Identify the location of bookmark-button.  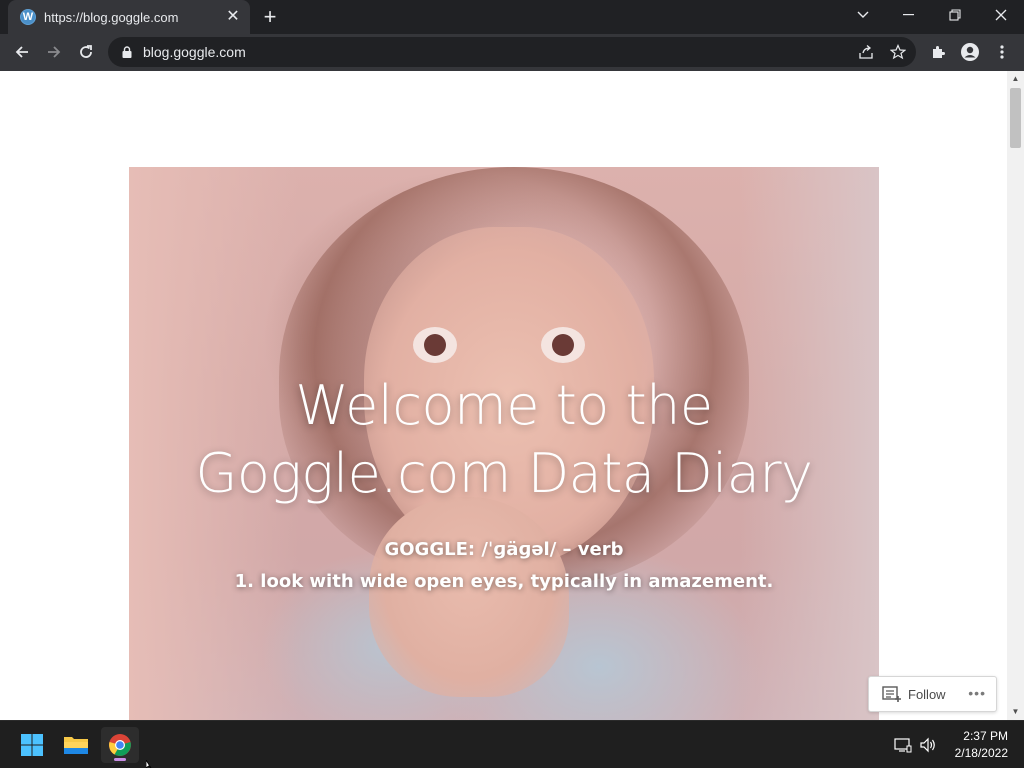
(898, 52).